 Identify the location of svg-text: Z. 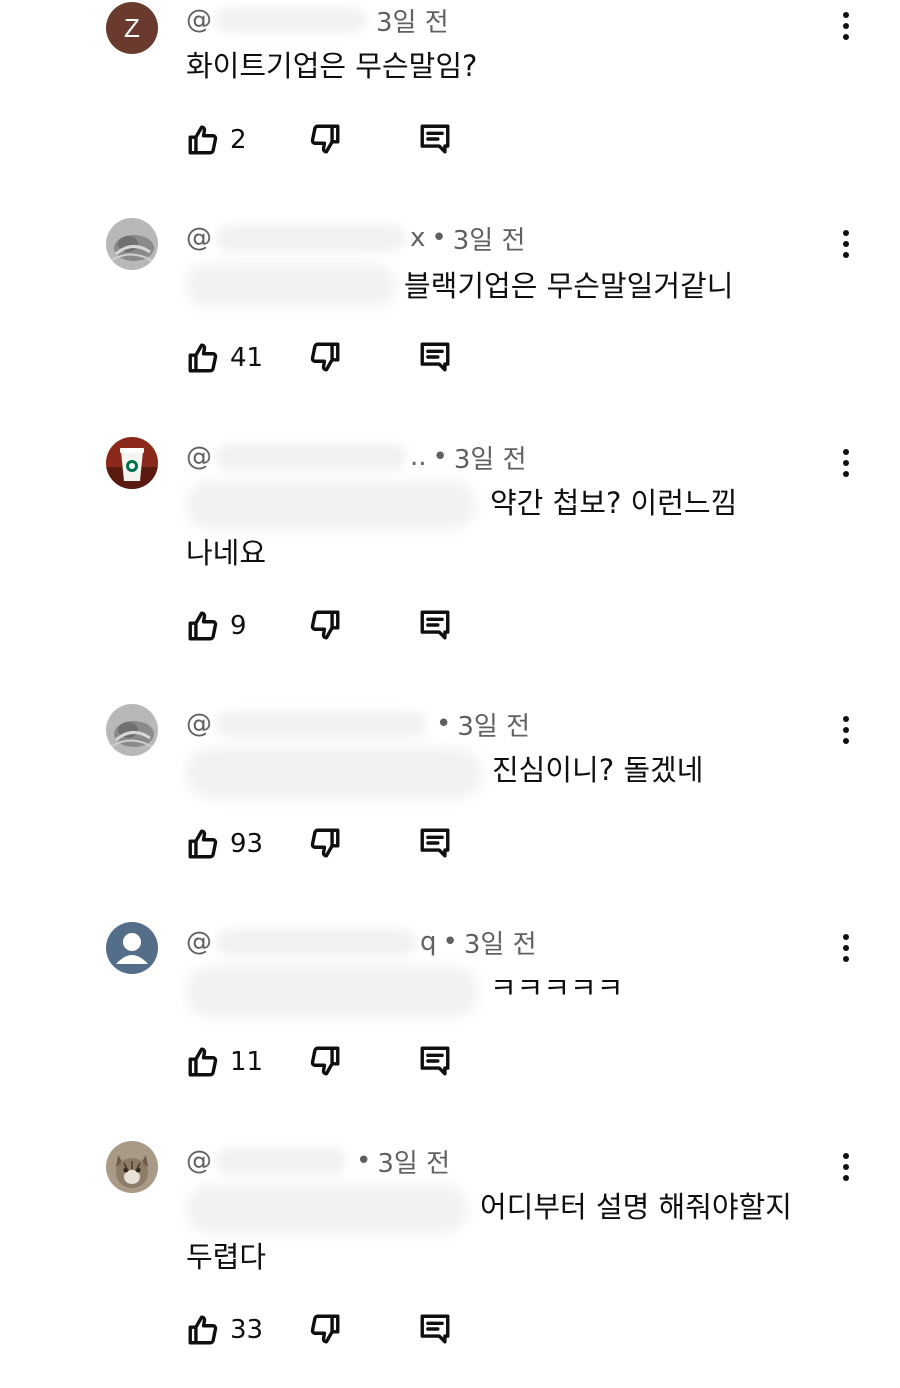
(132, 28).